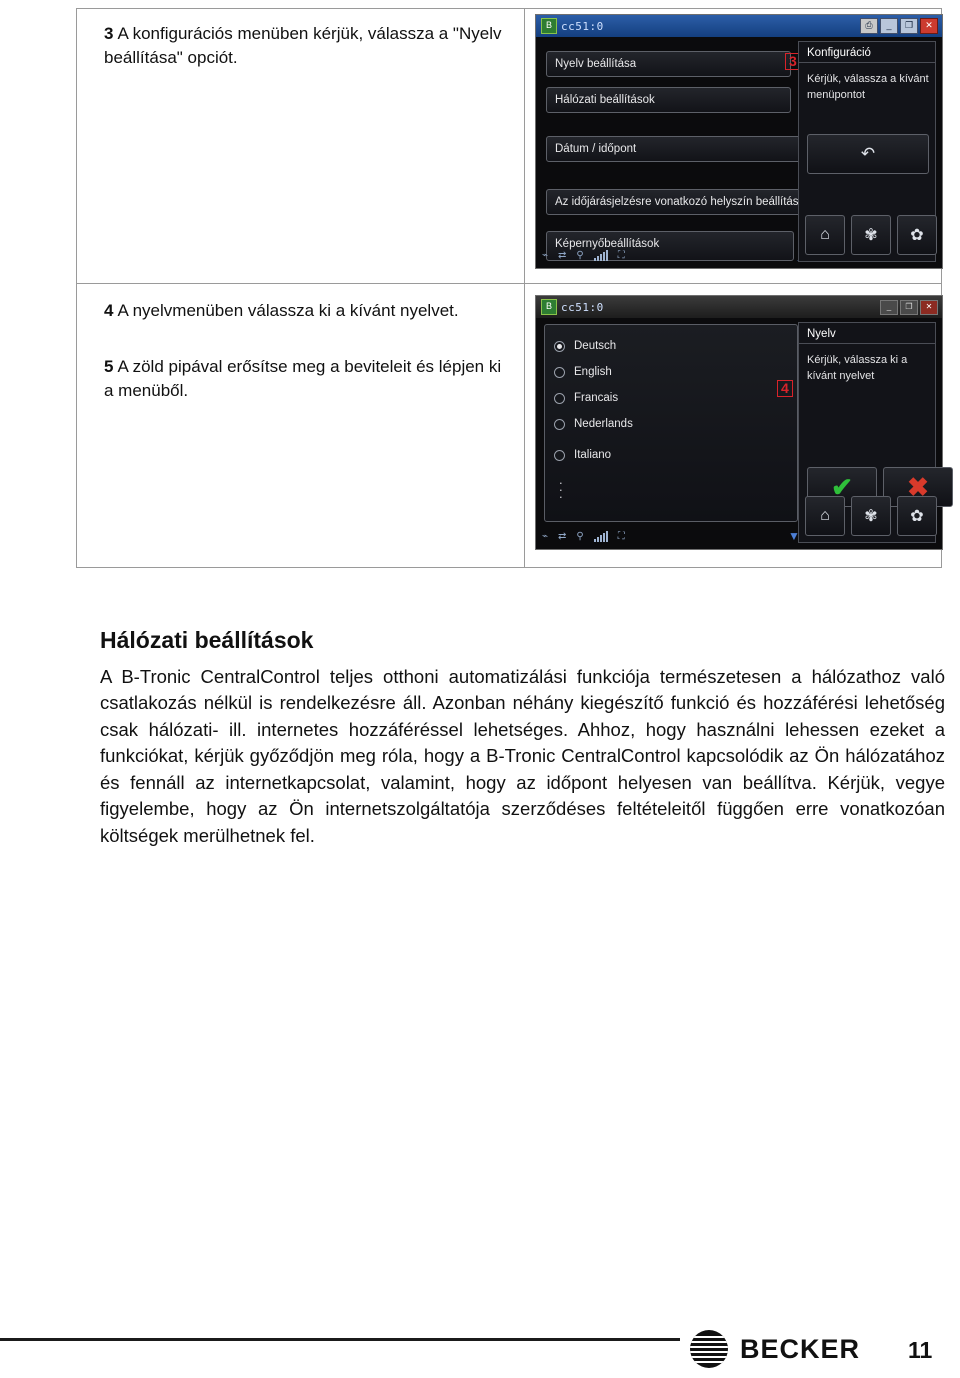 The height and width of the screenshot is (1378, 960). I want to click on language-option-english: English, so click(583, 372).